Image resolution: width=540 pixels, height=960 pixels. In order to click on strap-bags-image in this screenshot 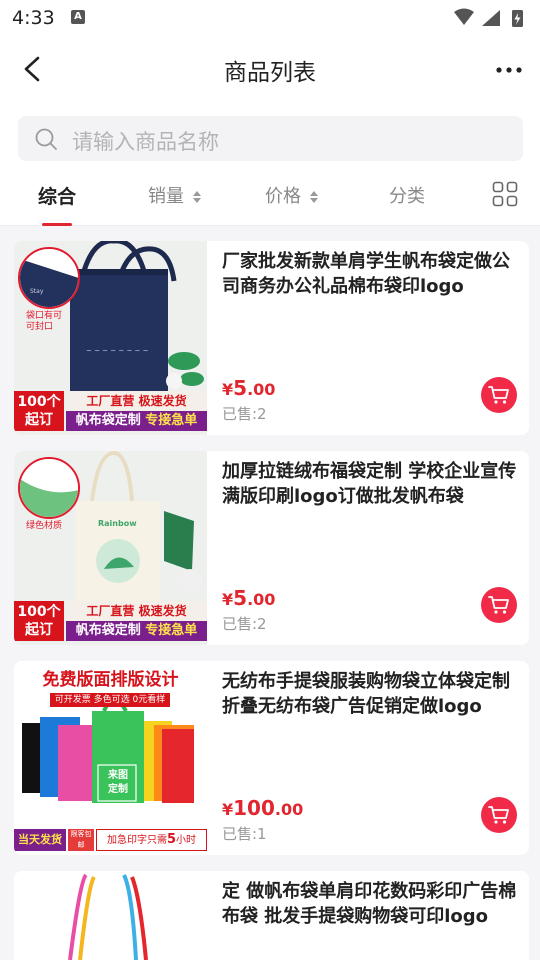, I will do `click(110, 915)`.